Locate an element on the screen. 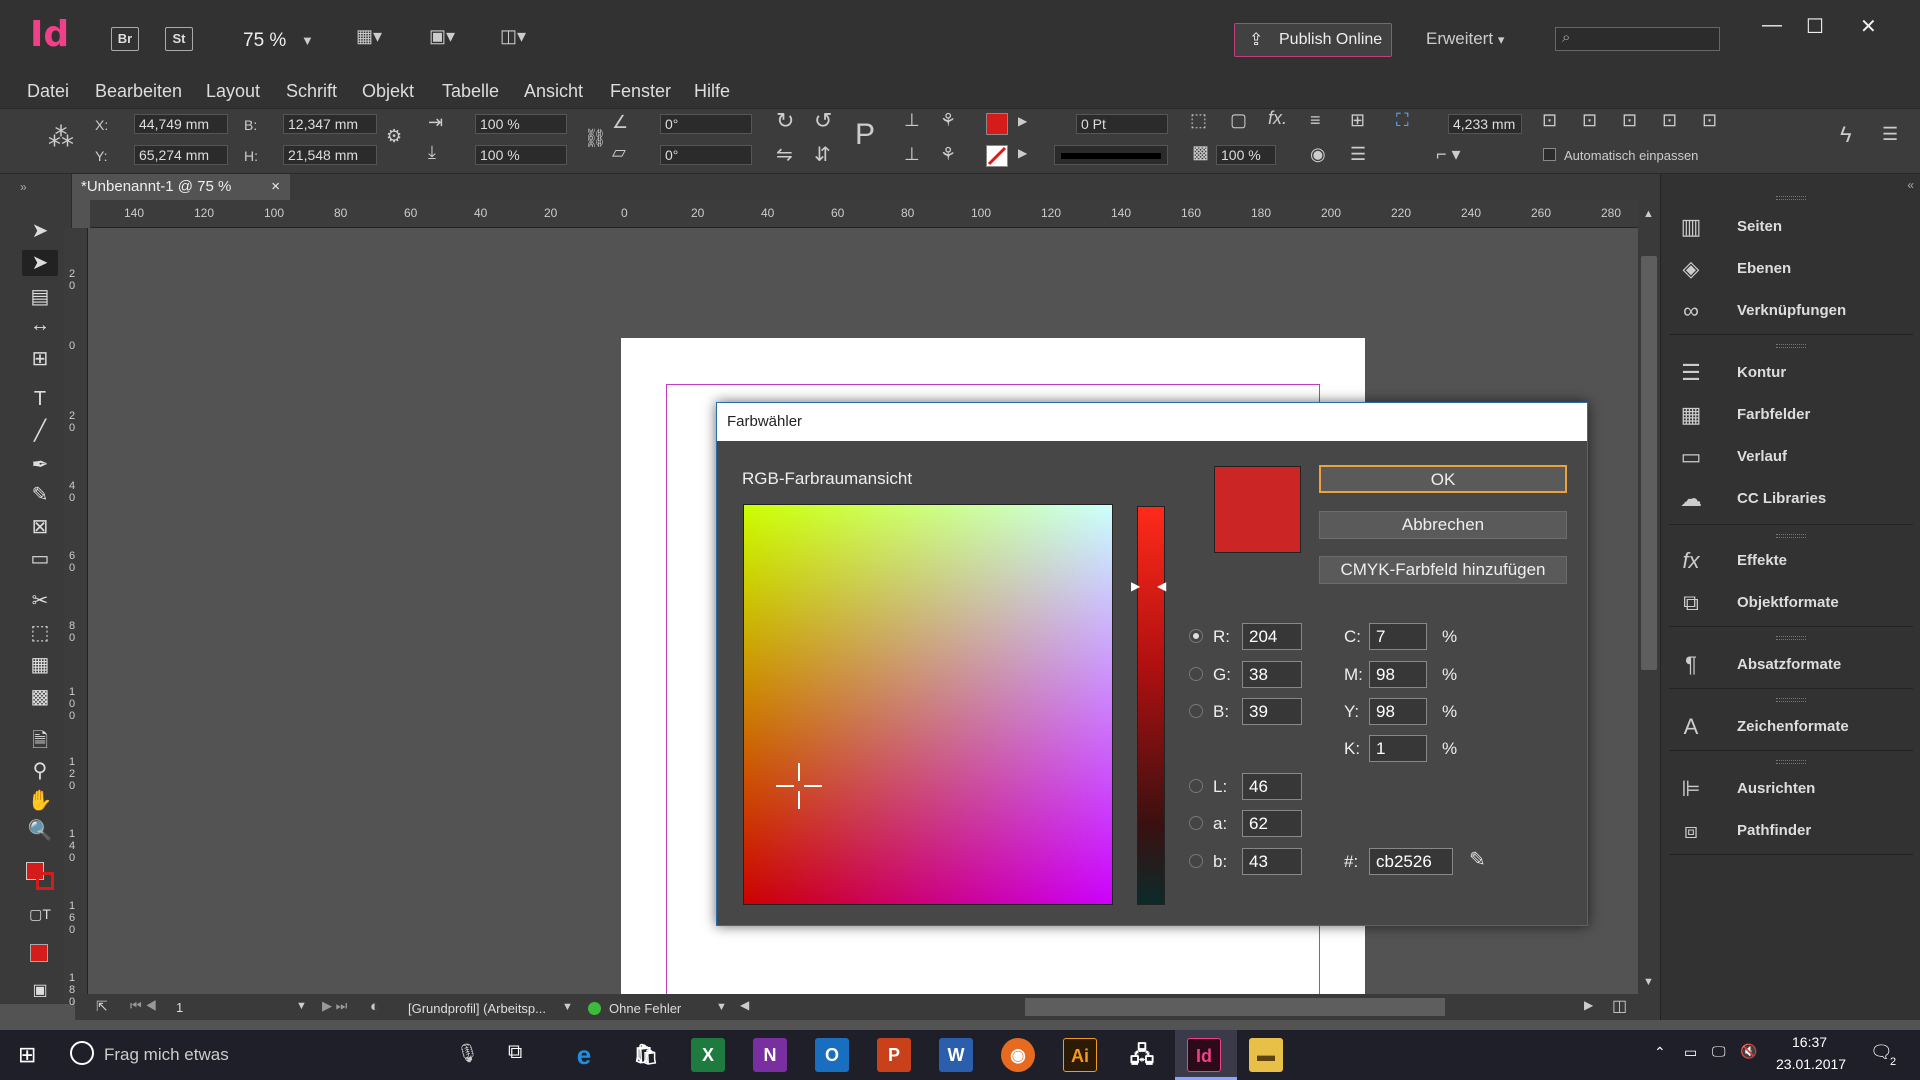 The height and width of the screenshot is (1080, 1920). fit-frame-to-content-icon: ⊡ is located at coordinates (1589, 120).